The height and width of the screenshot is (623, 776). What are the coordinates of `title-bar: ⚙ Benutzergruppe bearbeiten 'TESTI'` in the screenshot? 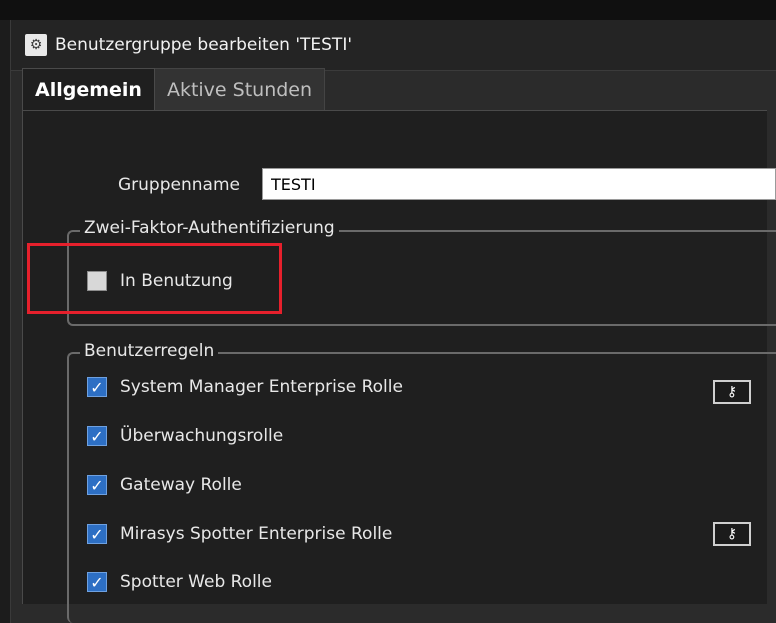 It's located at (393, 45).